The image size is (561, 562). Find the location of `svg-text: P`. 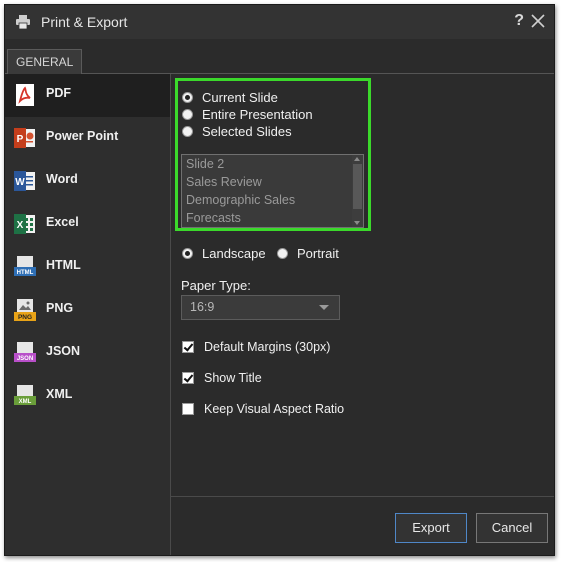

svg-text: P is located at coordinates (20, 139).